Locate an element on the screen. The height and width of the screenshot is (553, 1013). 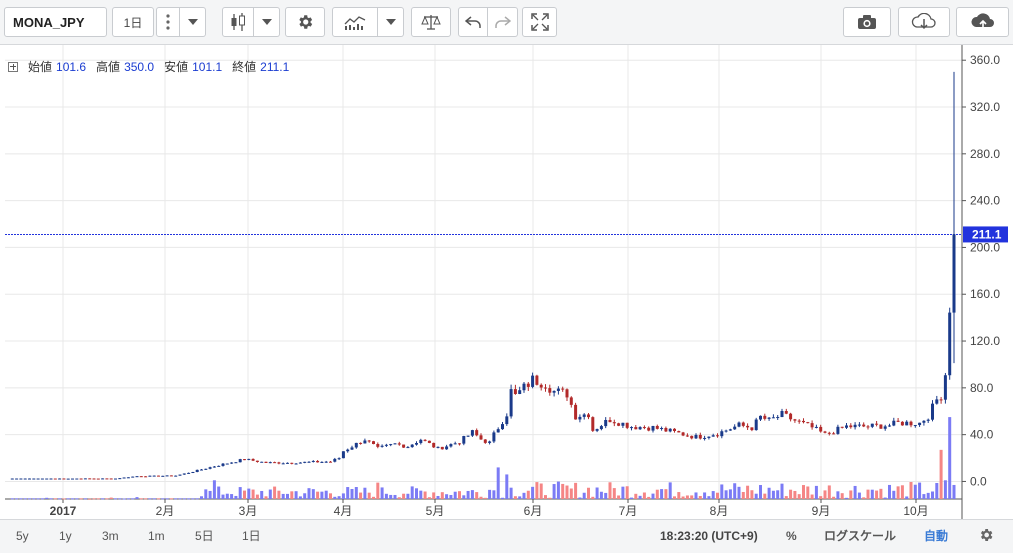
redo-button is located at coordinates (503, 22).